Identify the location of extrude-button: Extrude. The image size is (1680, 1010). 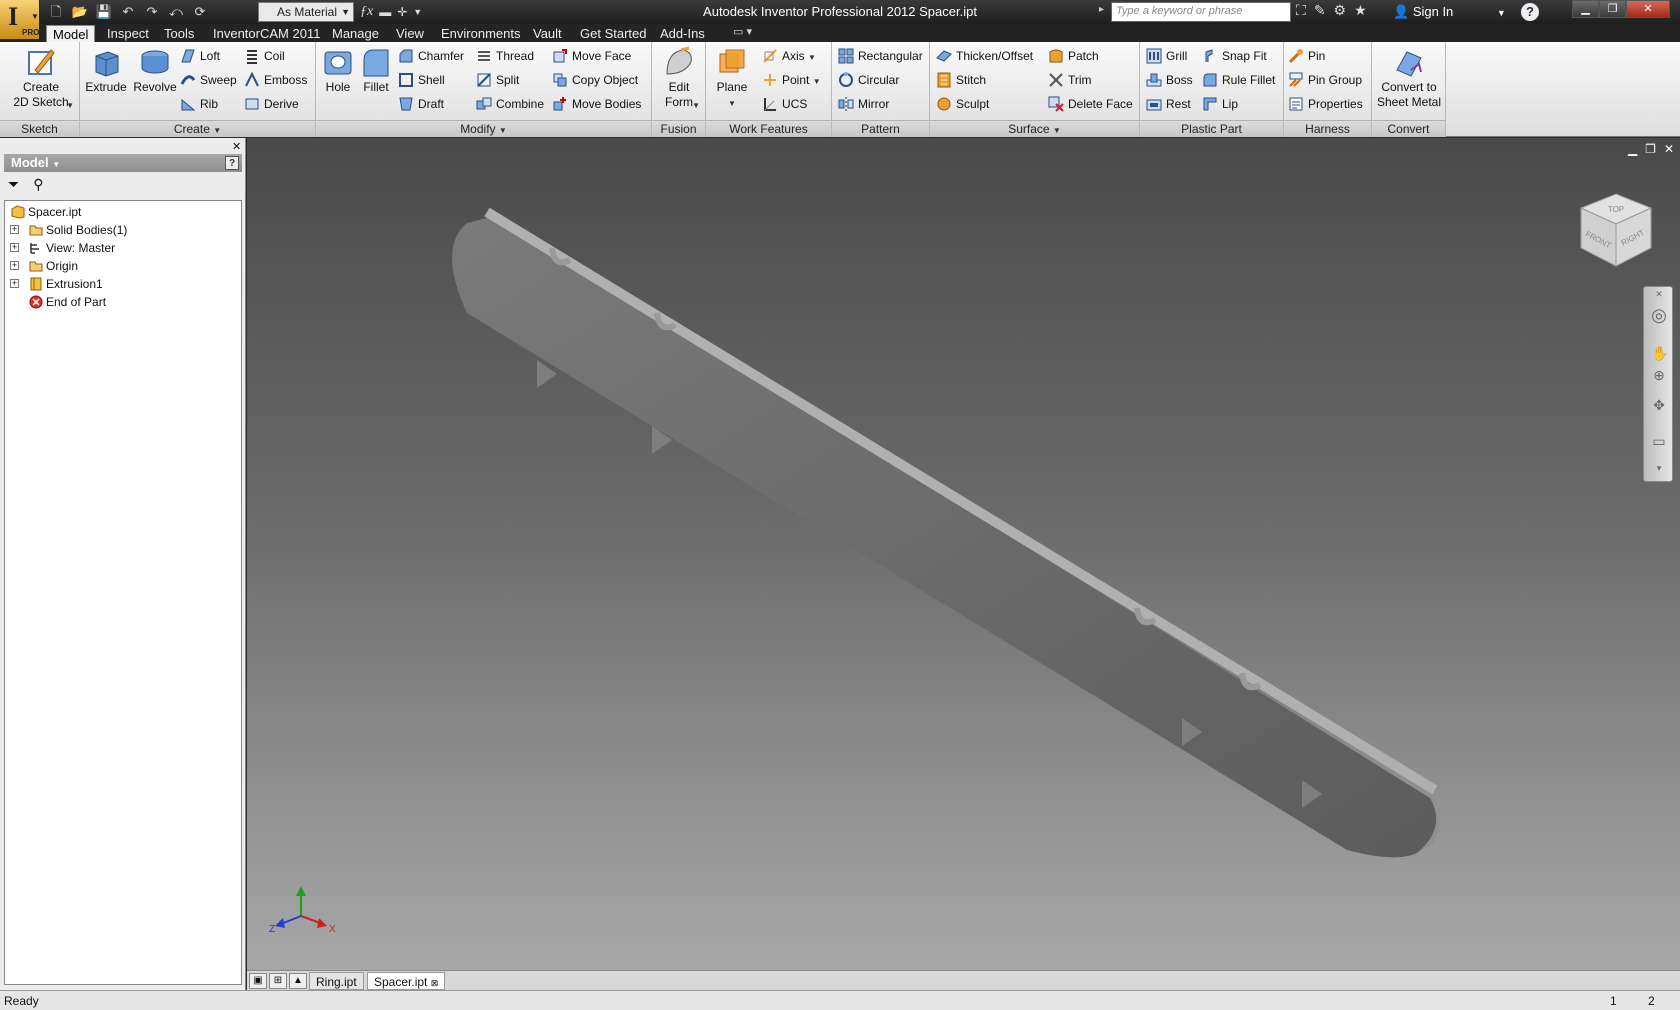
(106, 70).